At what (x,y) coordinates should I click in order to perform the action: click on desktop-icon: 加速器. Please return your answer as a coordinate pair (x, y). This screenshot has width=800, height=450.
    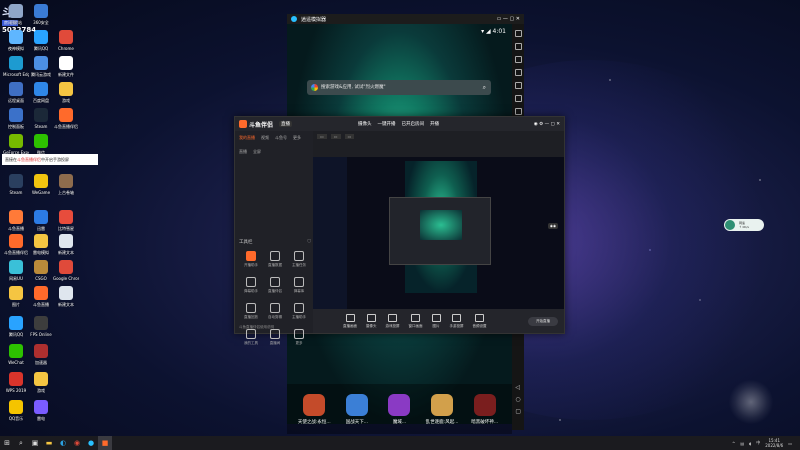
    Looking at the image, I should click on (41, 354).